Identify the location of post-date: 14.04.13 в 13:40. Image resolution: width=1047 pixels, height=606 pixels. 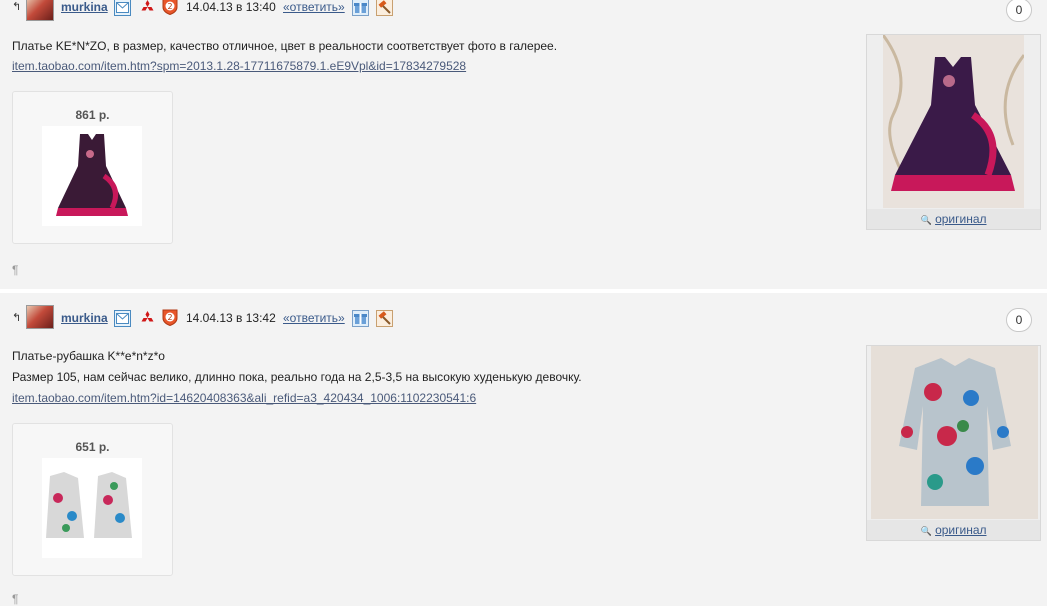
(231, 7).